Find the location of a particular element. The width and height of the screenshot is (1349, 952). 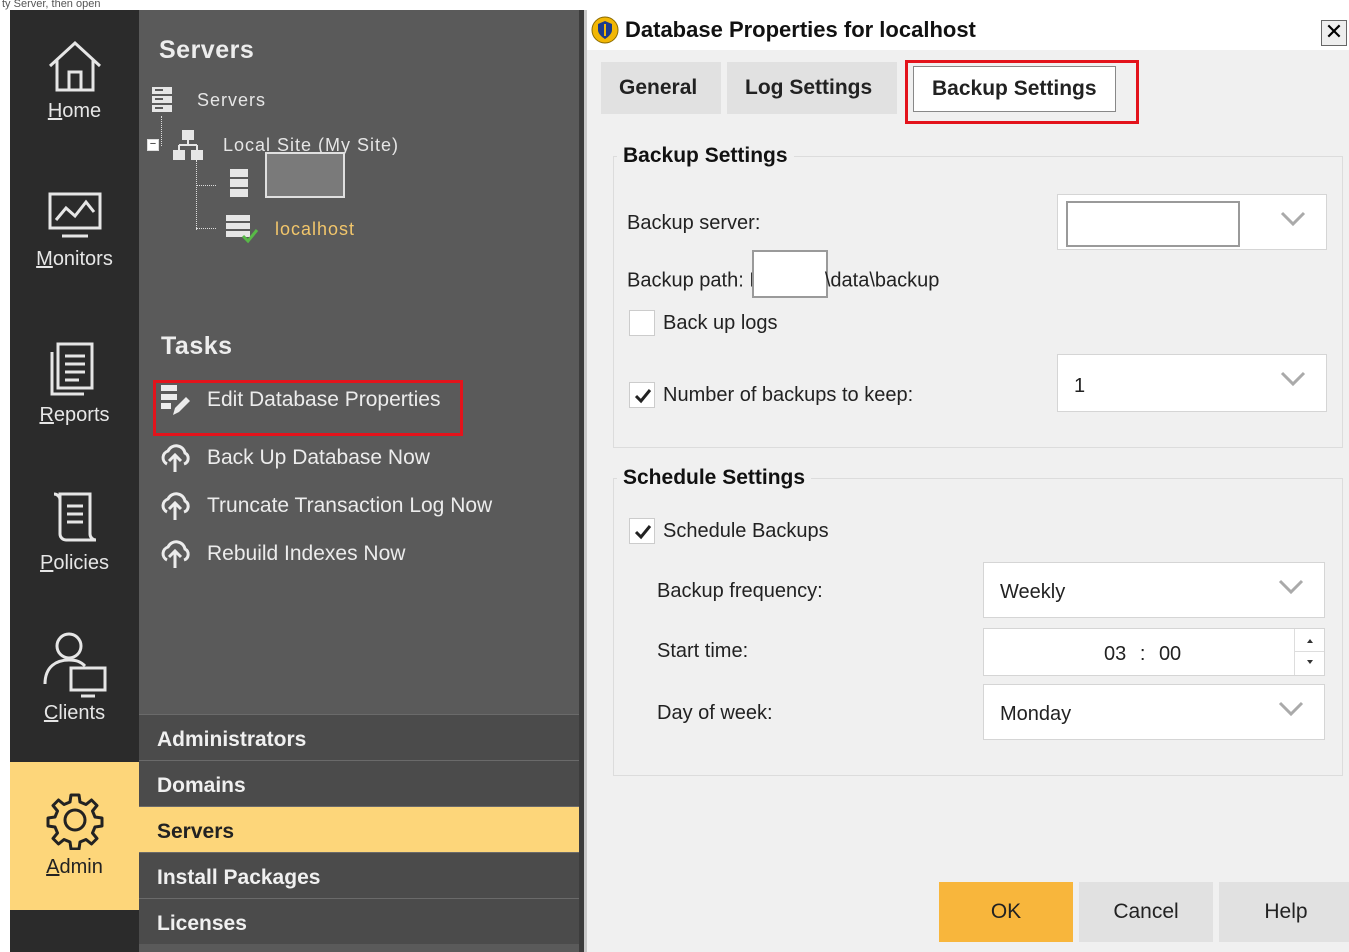

gear-icon is located at coordinates (74, 821).